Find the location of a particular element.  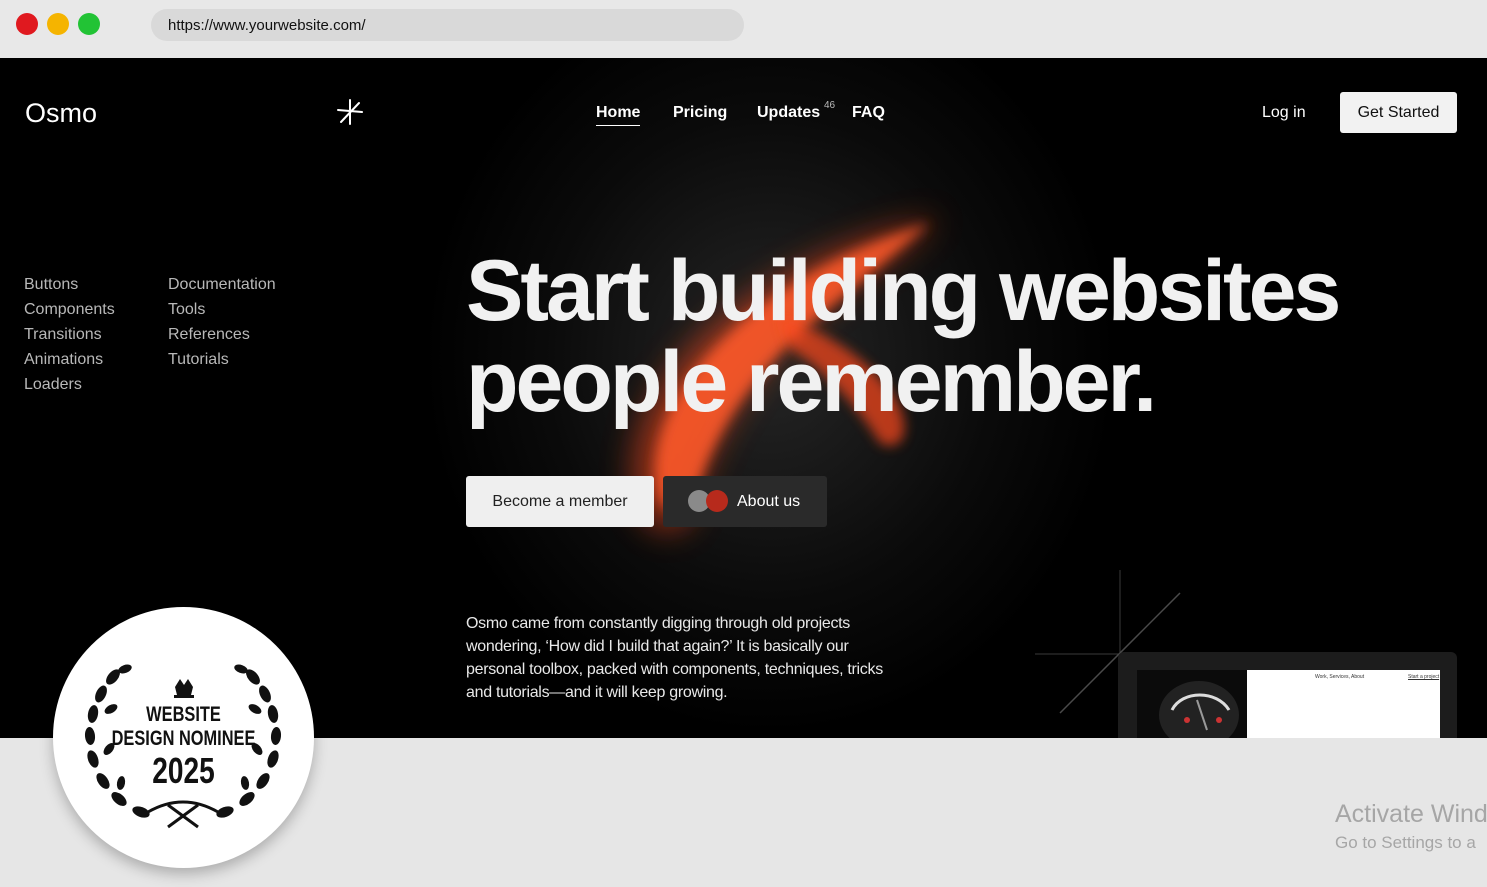

nav-pricing: Pricing is located at coordinates (700, 113).